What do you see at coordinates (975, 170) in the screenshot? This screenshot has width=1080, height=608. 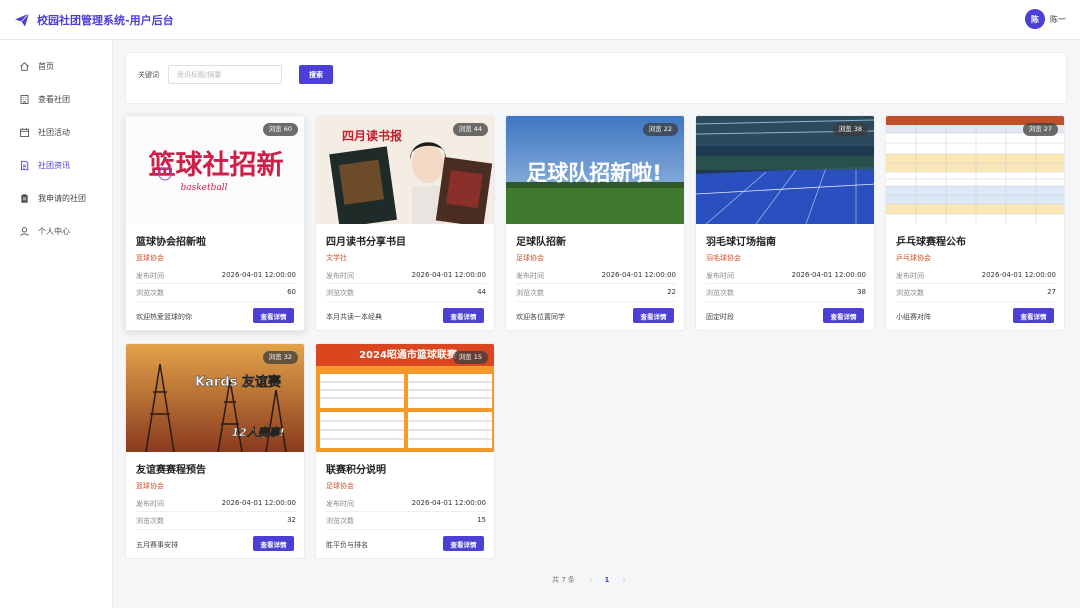 I see `news-thumbnail: 浏览 27` at bounding box center [975, 170].